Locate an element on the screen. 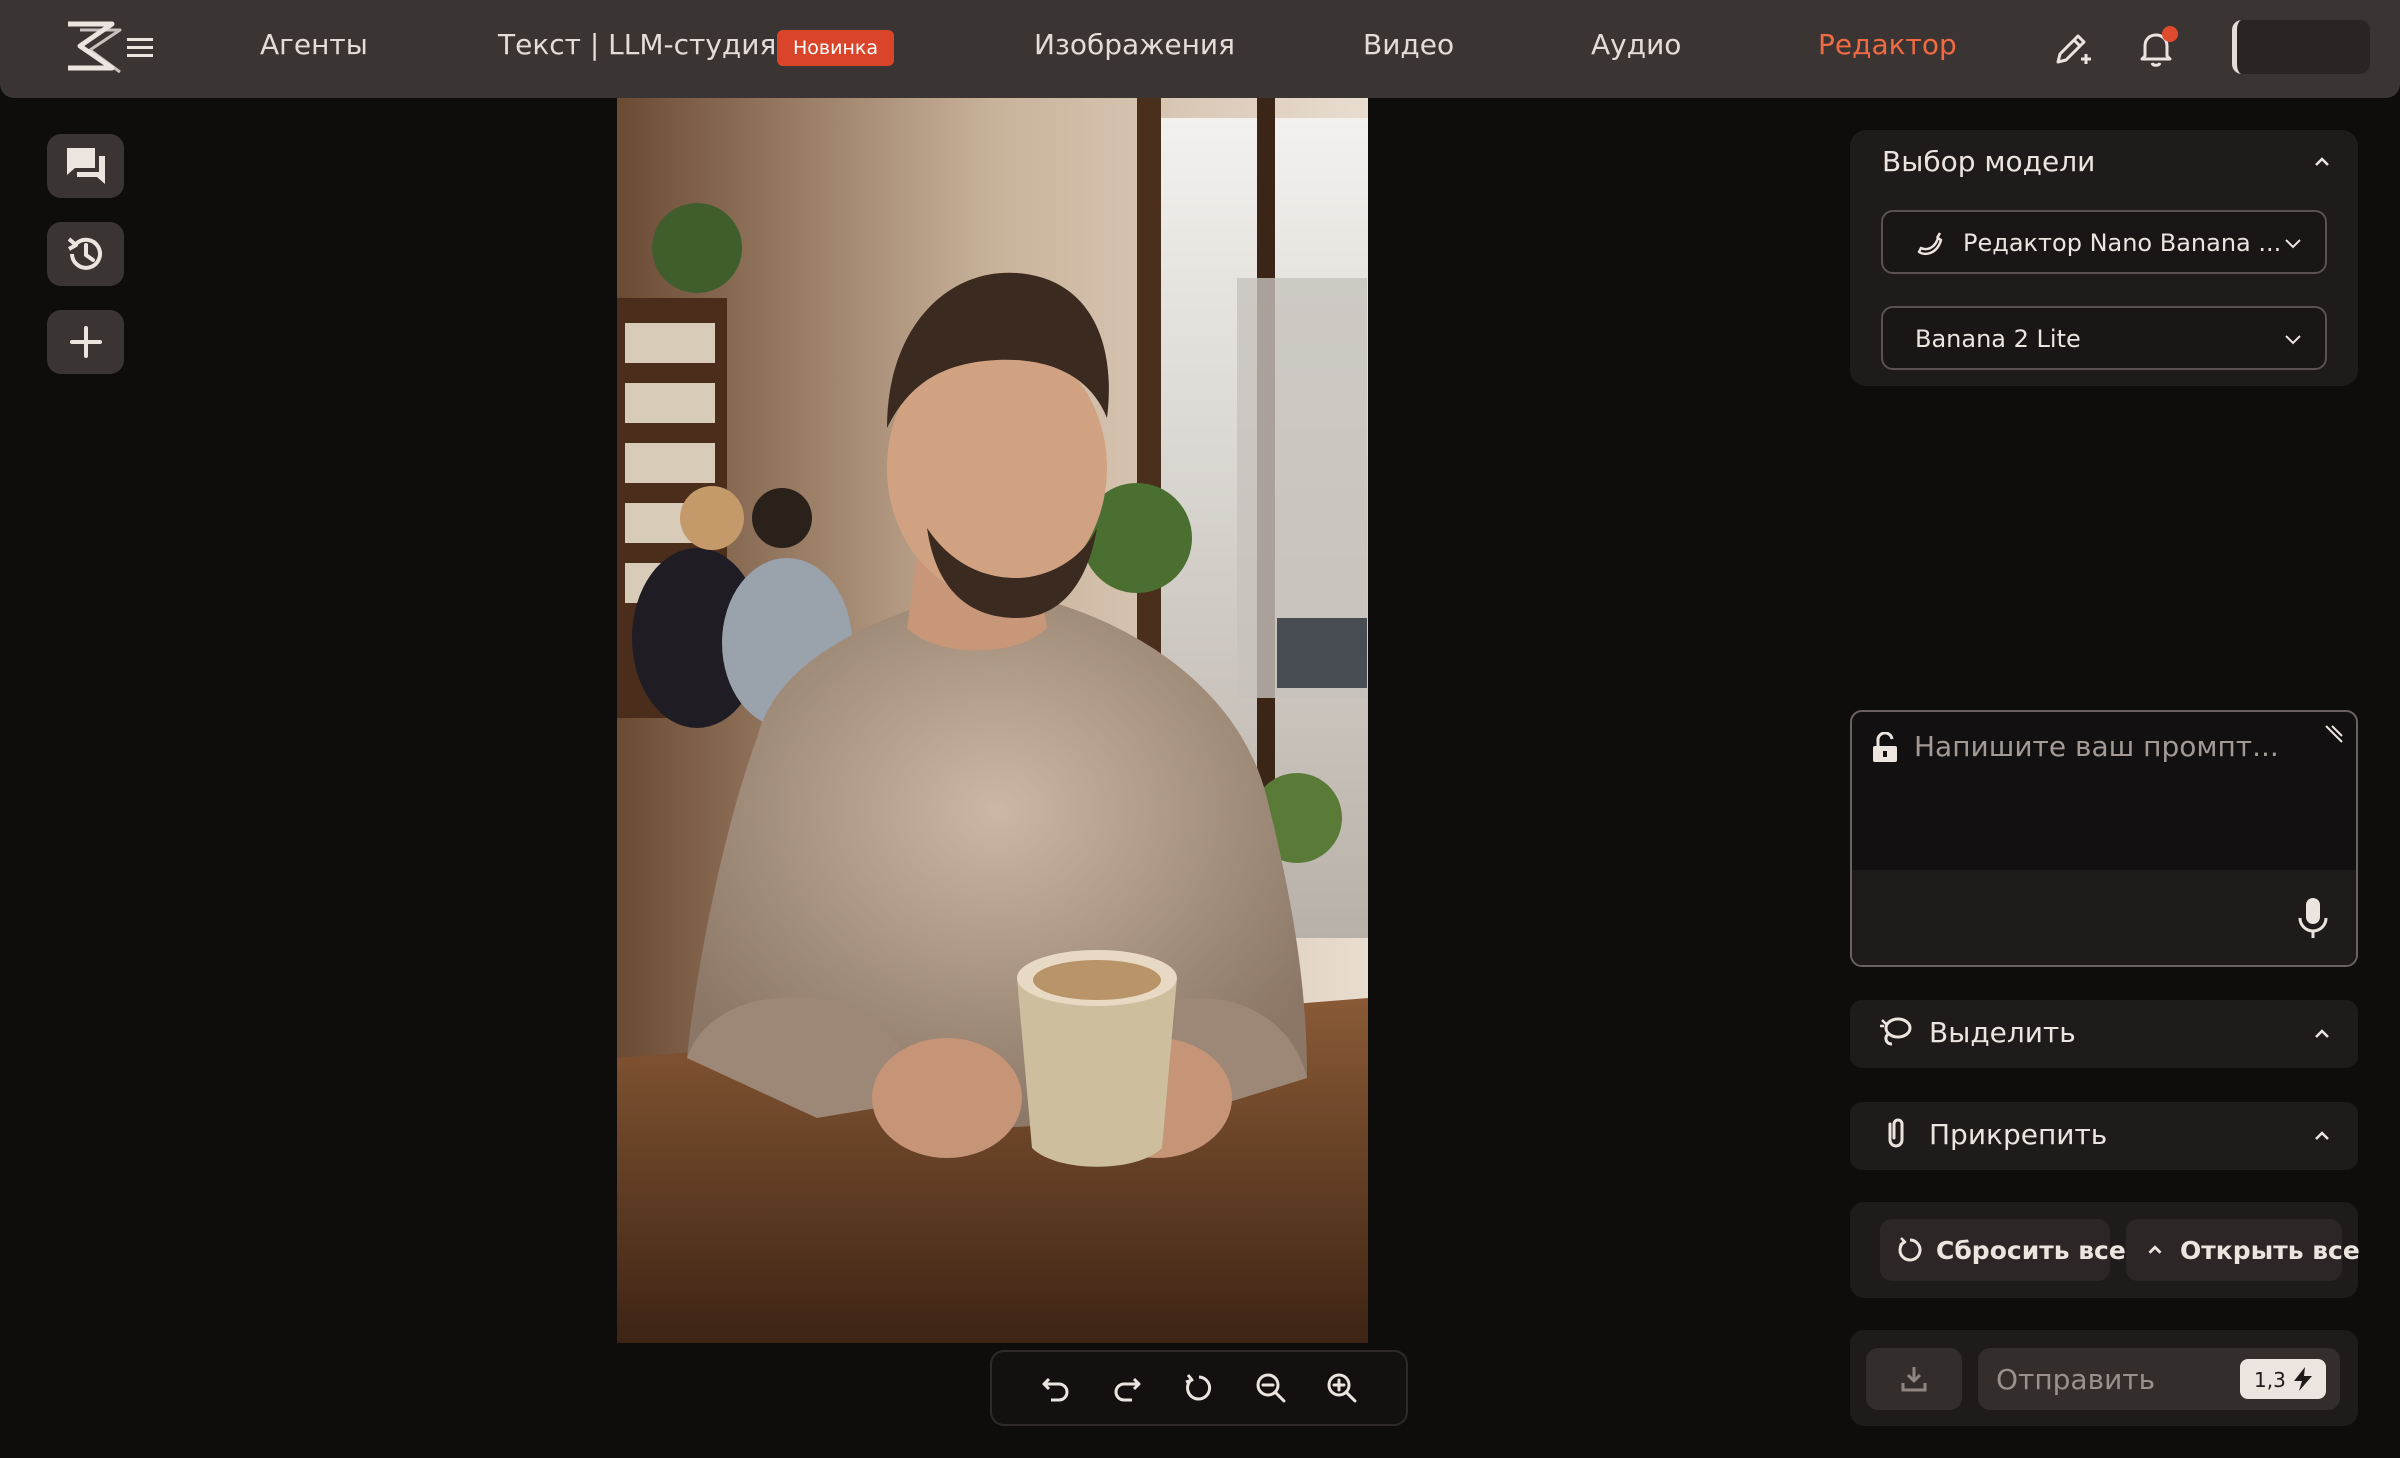  lasso-icon is located at coordinates (1896, 1031).